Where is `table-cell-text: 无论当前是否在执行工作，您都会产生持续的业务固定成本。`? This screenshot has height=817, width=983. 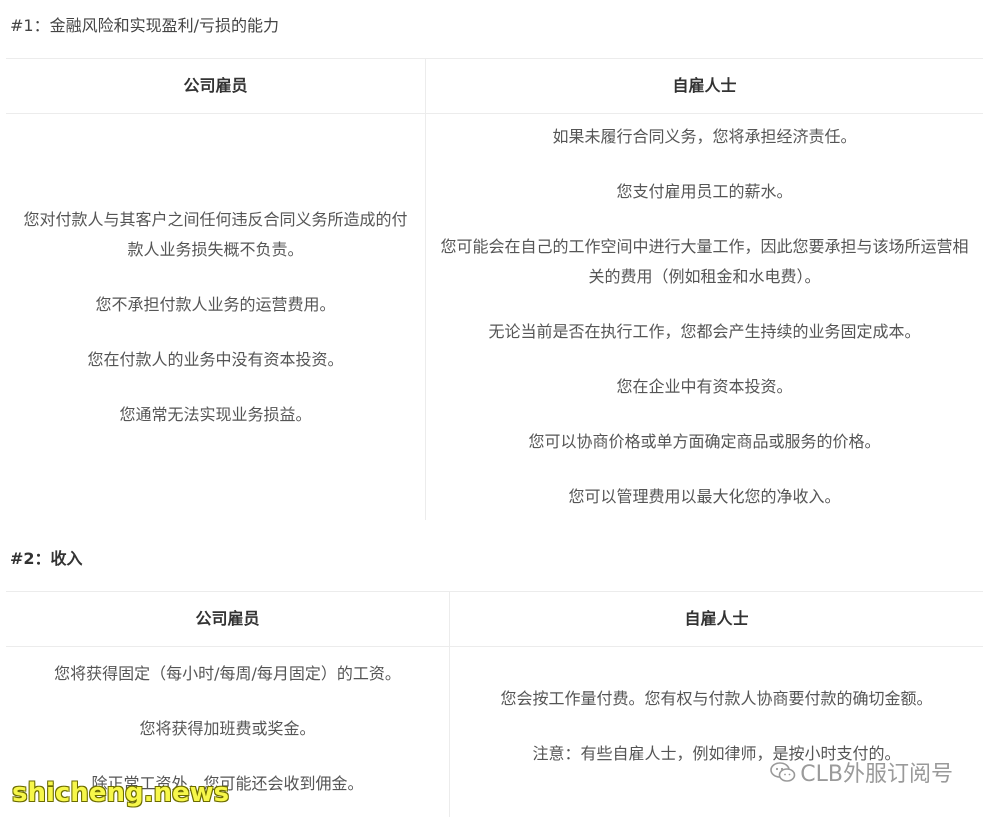
table-cell-text: 无论当前是否在执行工作，您都会产生持续的业务固定成本。 is located at coordinates (704, 331).